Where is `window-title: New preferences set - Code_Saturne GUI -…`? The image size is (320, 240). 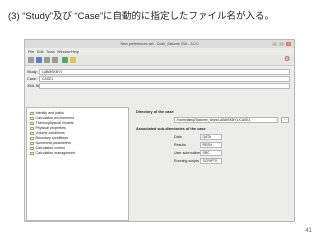
window-title: New preferences set - Code_Saturne GUI -… is located at coordinates (159, 44).